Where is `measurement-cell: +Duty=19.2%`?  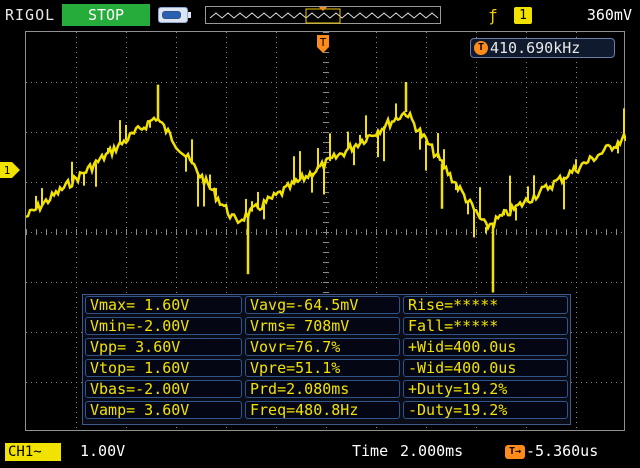 measurement-cell: +Duty=19.2% is located at coordinates (485, 389).